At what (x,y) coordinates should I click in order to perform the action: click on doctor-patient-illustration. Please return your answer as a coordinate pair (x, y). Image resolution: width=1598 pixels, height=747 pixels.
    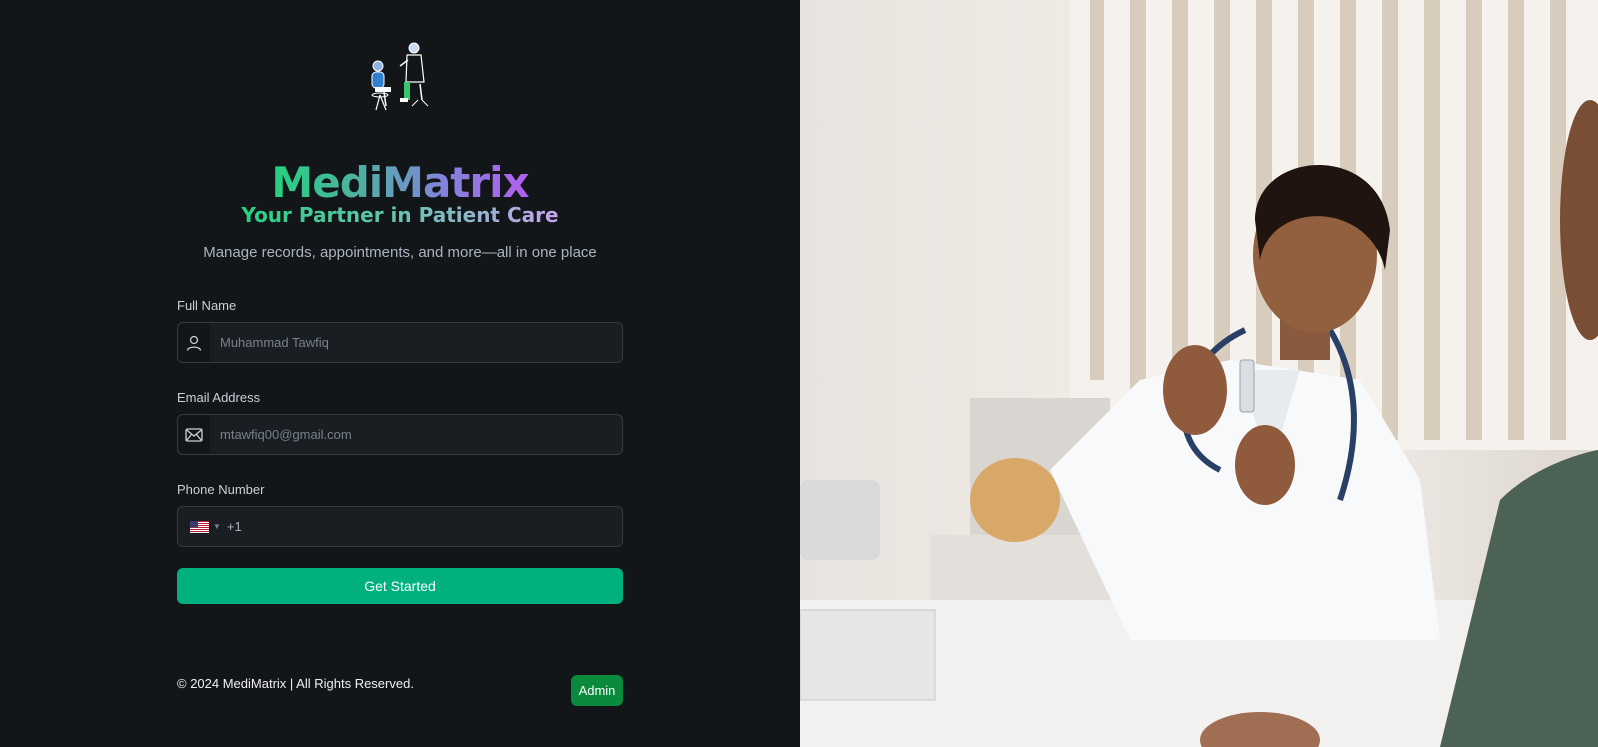
    Looking at the image, I should click on (401, 78).